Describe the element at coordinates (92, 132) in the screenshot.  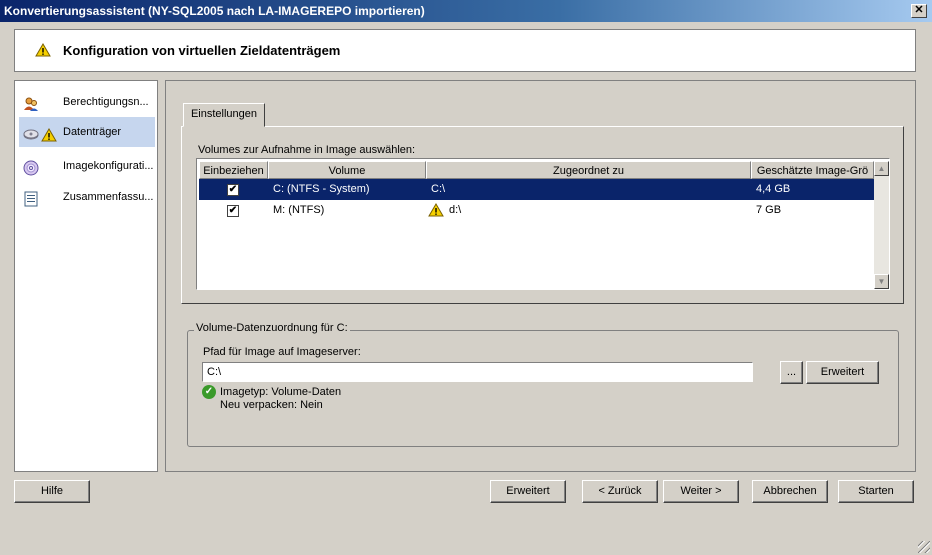
I see `nav-item-label: Datenträger` at that location.